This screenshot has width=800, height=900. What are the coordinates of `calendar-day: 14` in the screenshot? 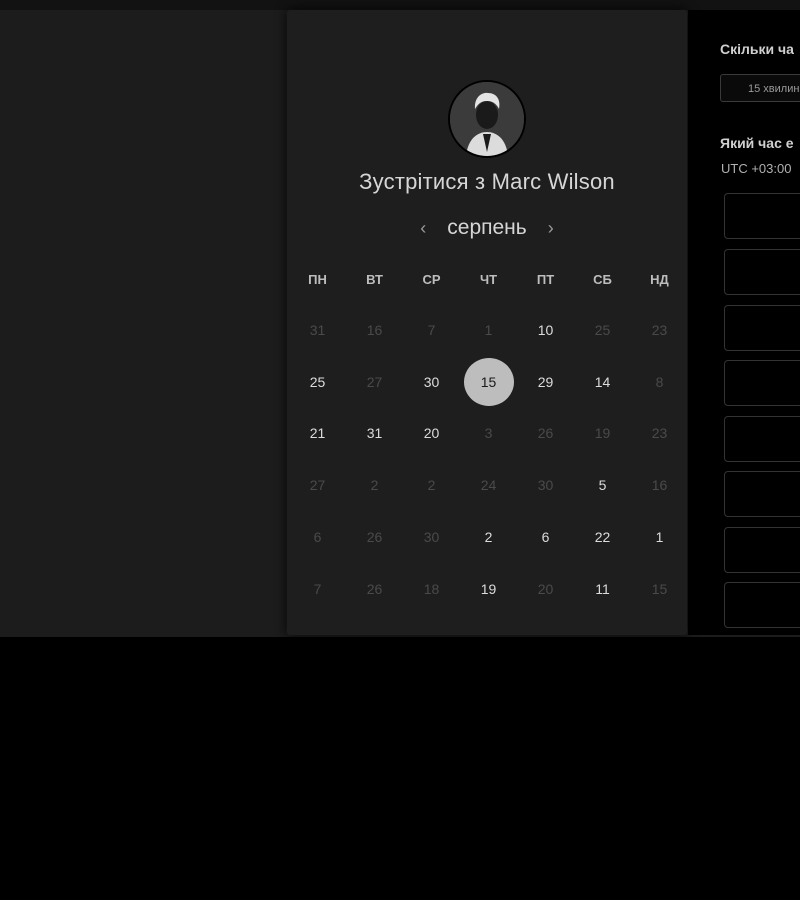 It's located at (602, 382).